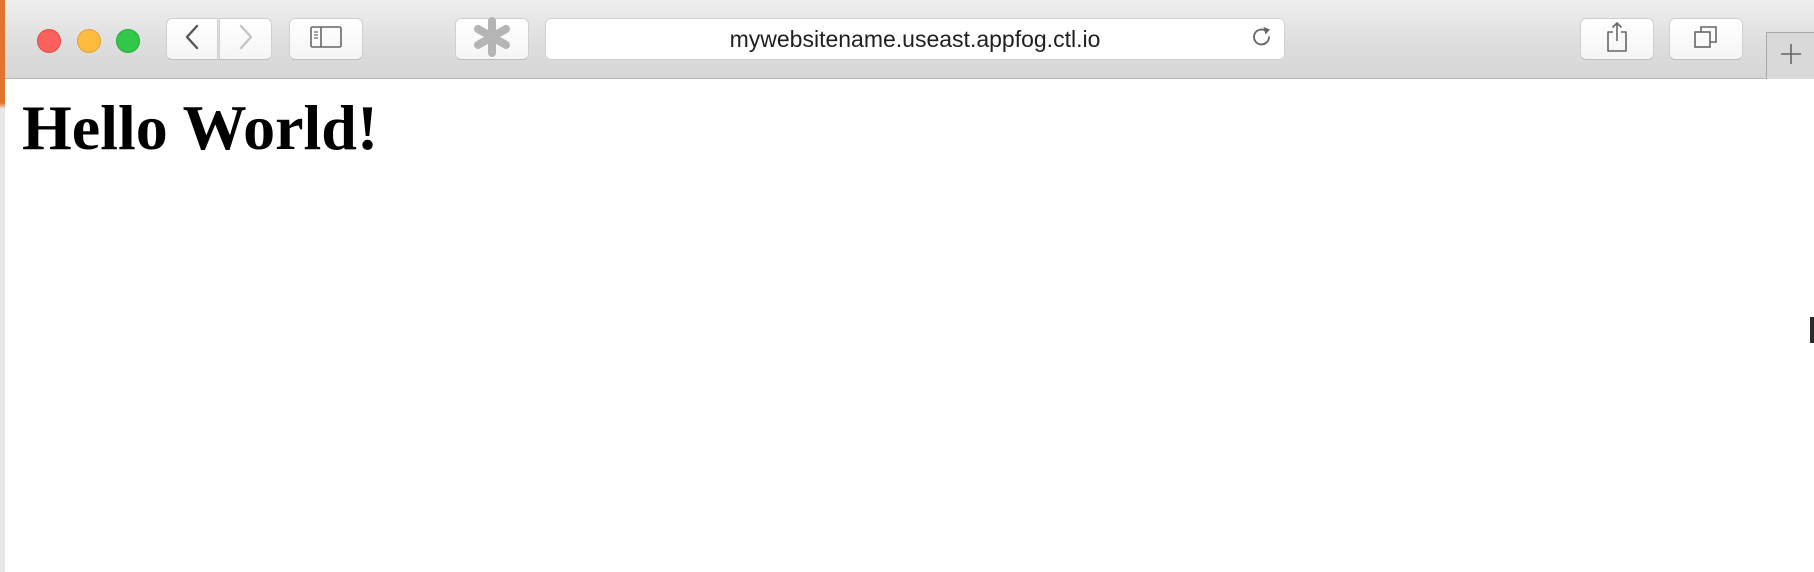 This screenshot has height=572, width=1814. Describe the element at coordinates (200, 127) in the screenshot. I see `page-heading: Hello World!` at that location.